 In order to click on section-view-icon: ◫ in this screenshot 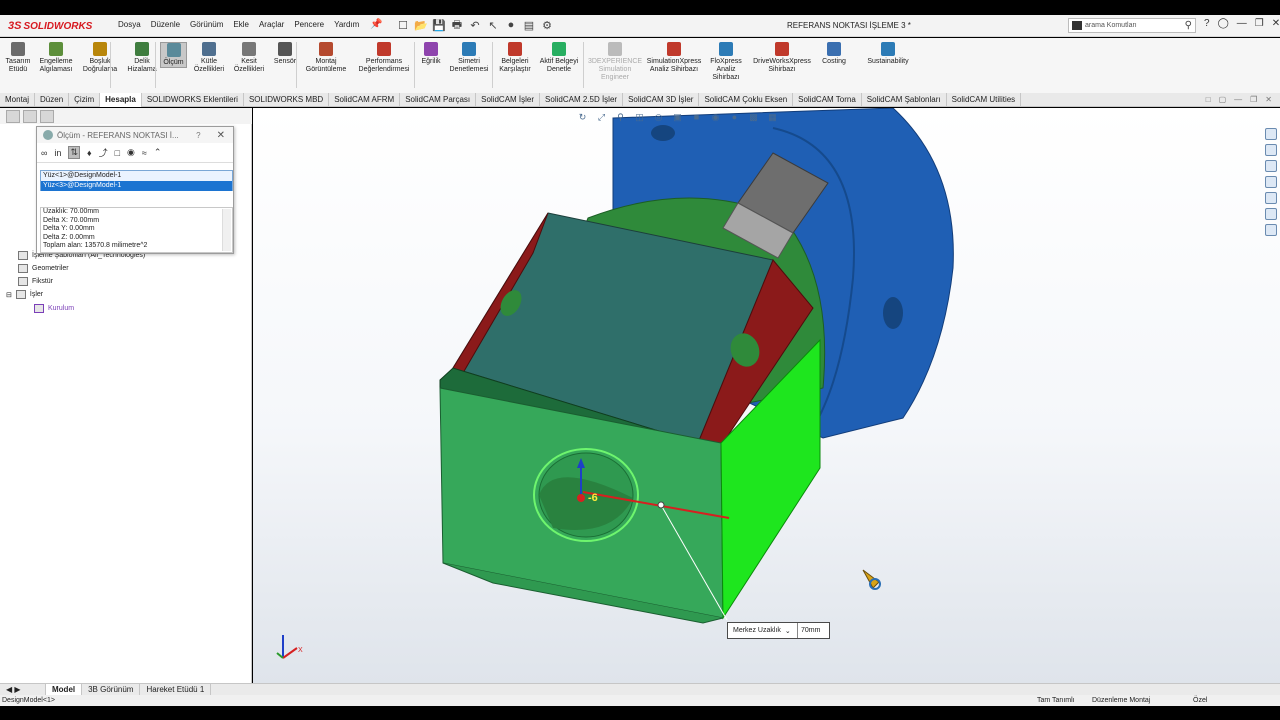, I will do `click(639, 117)`.